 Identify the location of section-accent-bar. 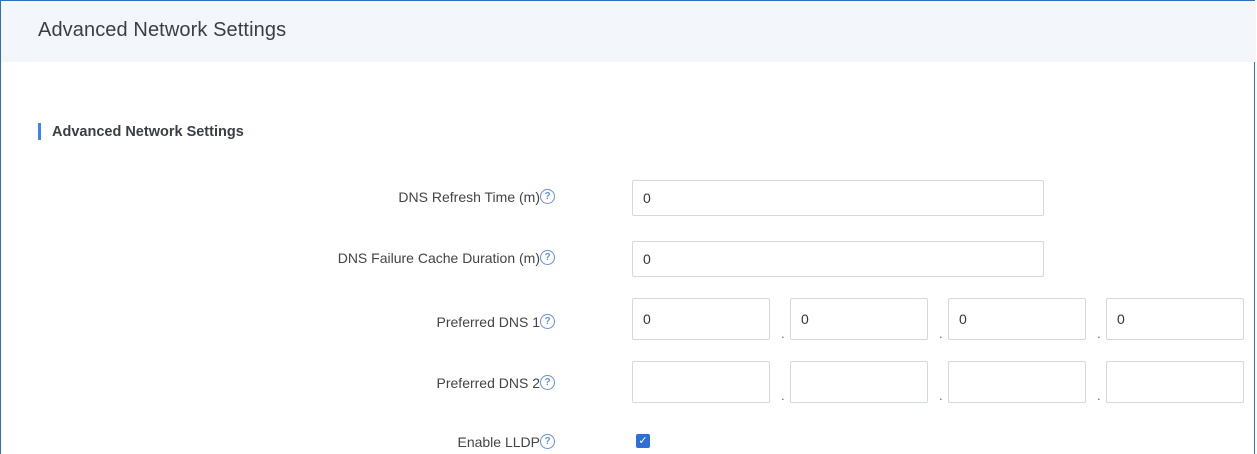
(39, 131).